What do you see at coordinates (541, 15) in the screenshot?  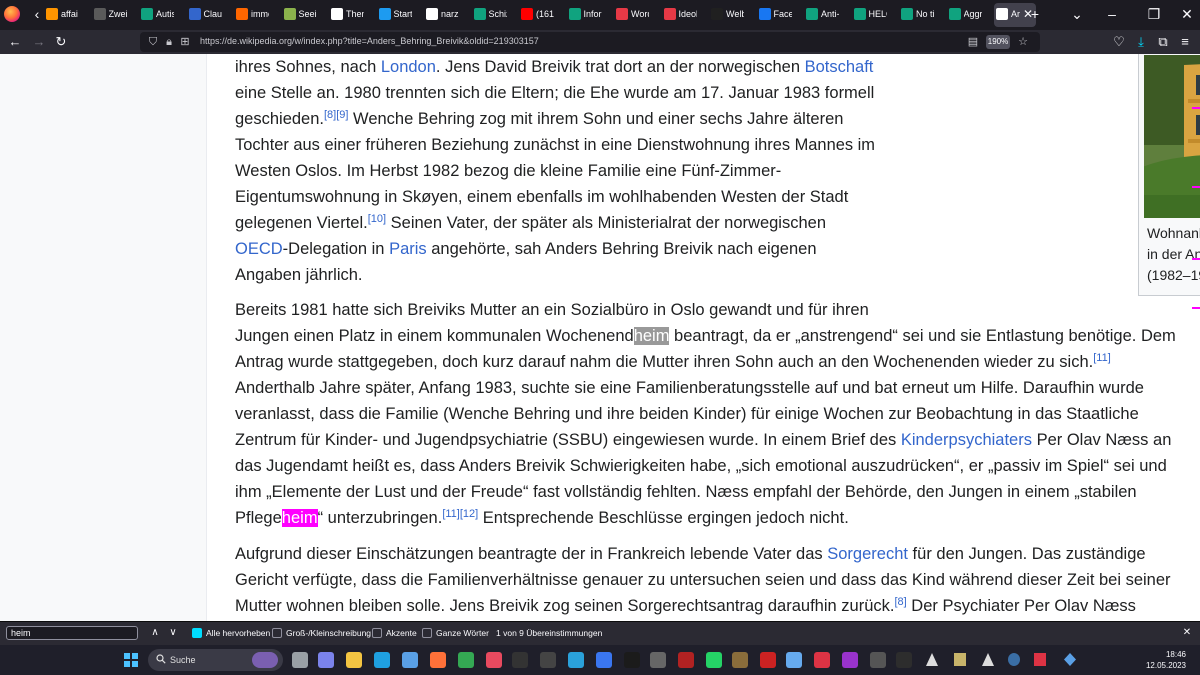 I see `tab: (1617` at bounding box center [541, 15].